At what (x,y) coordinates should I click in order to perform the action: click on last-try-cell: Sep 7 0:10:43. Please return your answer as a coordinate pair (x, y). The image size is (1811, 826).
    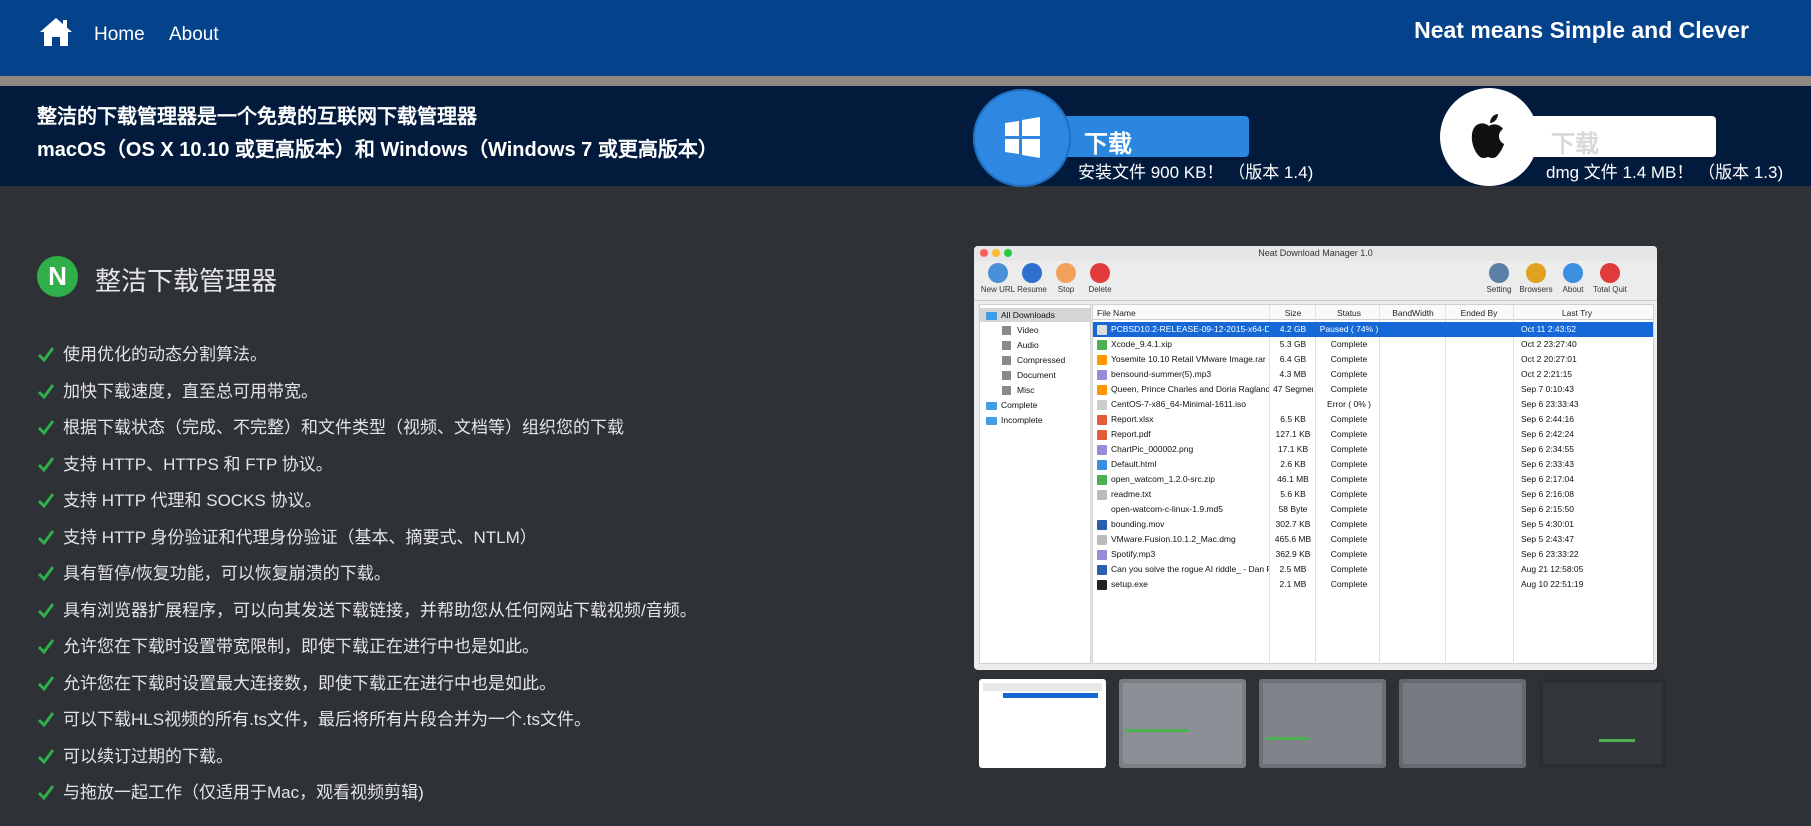
    Looking at the image, I should click on (1547, 389).